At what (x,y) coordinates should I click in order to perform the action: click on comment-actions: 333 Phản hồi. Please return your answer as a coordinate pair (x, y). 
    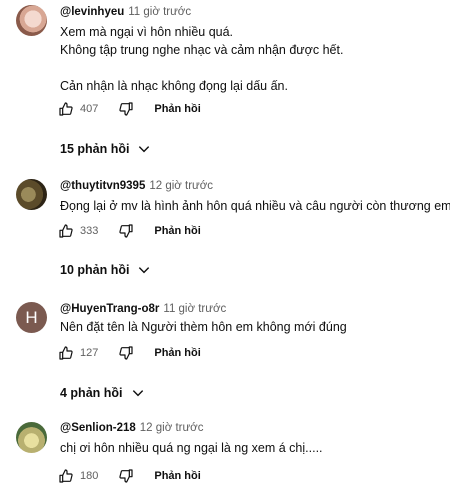
    Looking at the image, I should click on (129, 231).